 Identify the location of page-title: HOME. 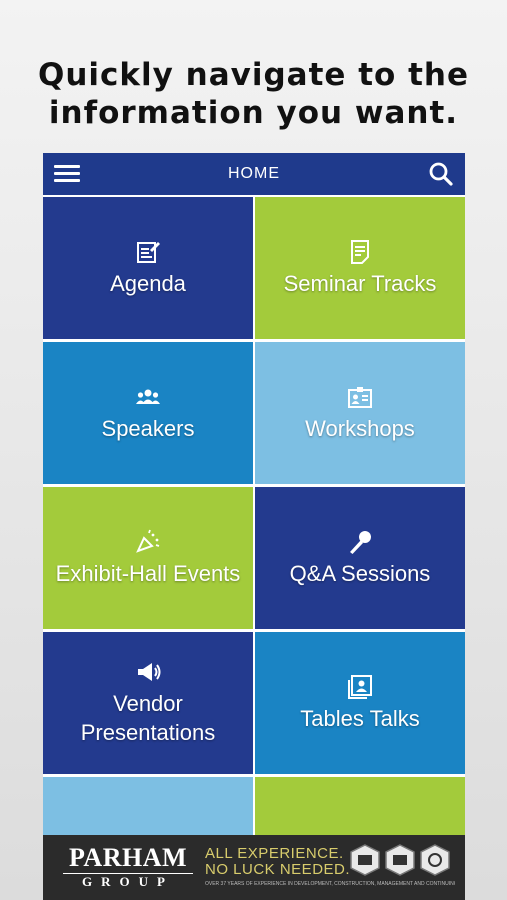
(254, 173).